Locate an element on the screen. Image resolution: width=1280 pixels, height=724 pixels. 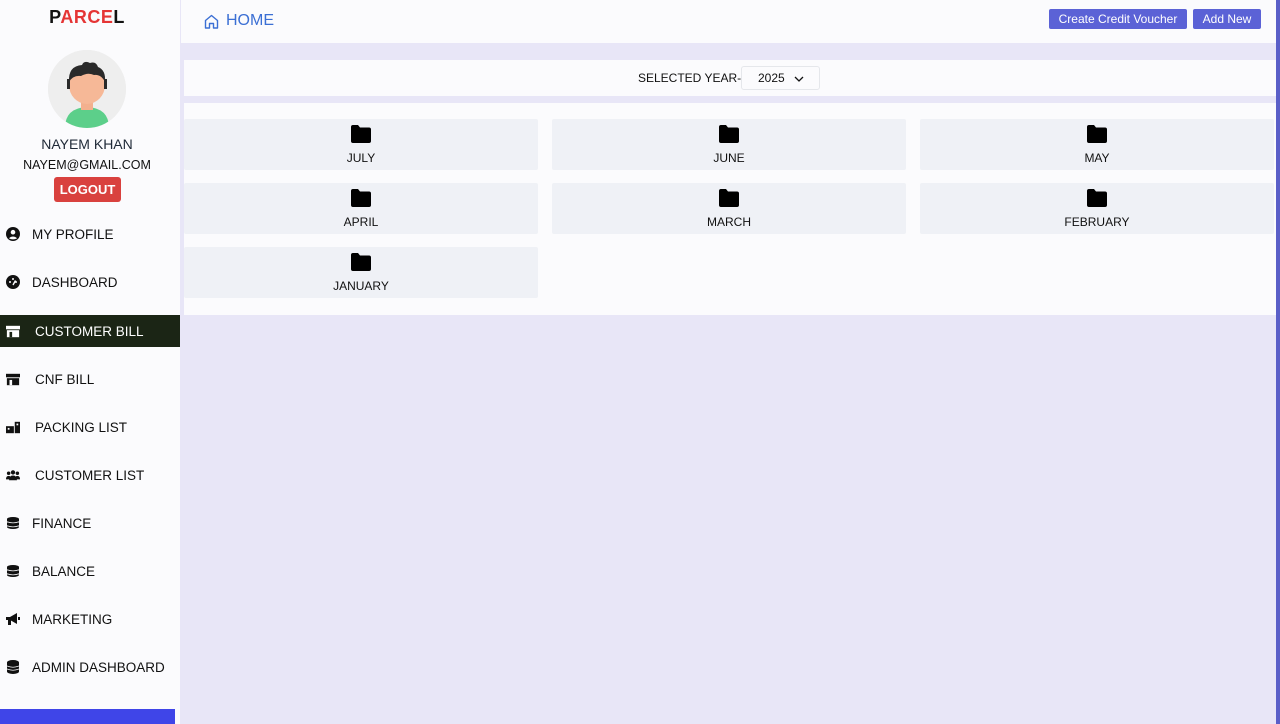
sidebar-item-label: MARKETING is located at coordinates (72, 619).